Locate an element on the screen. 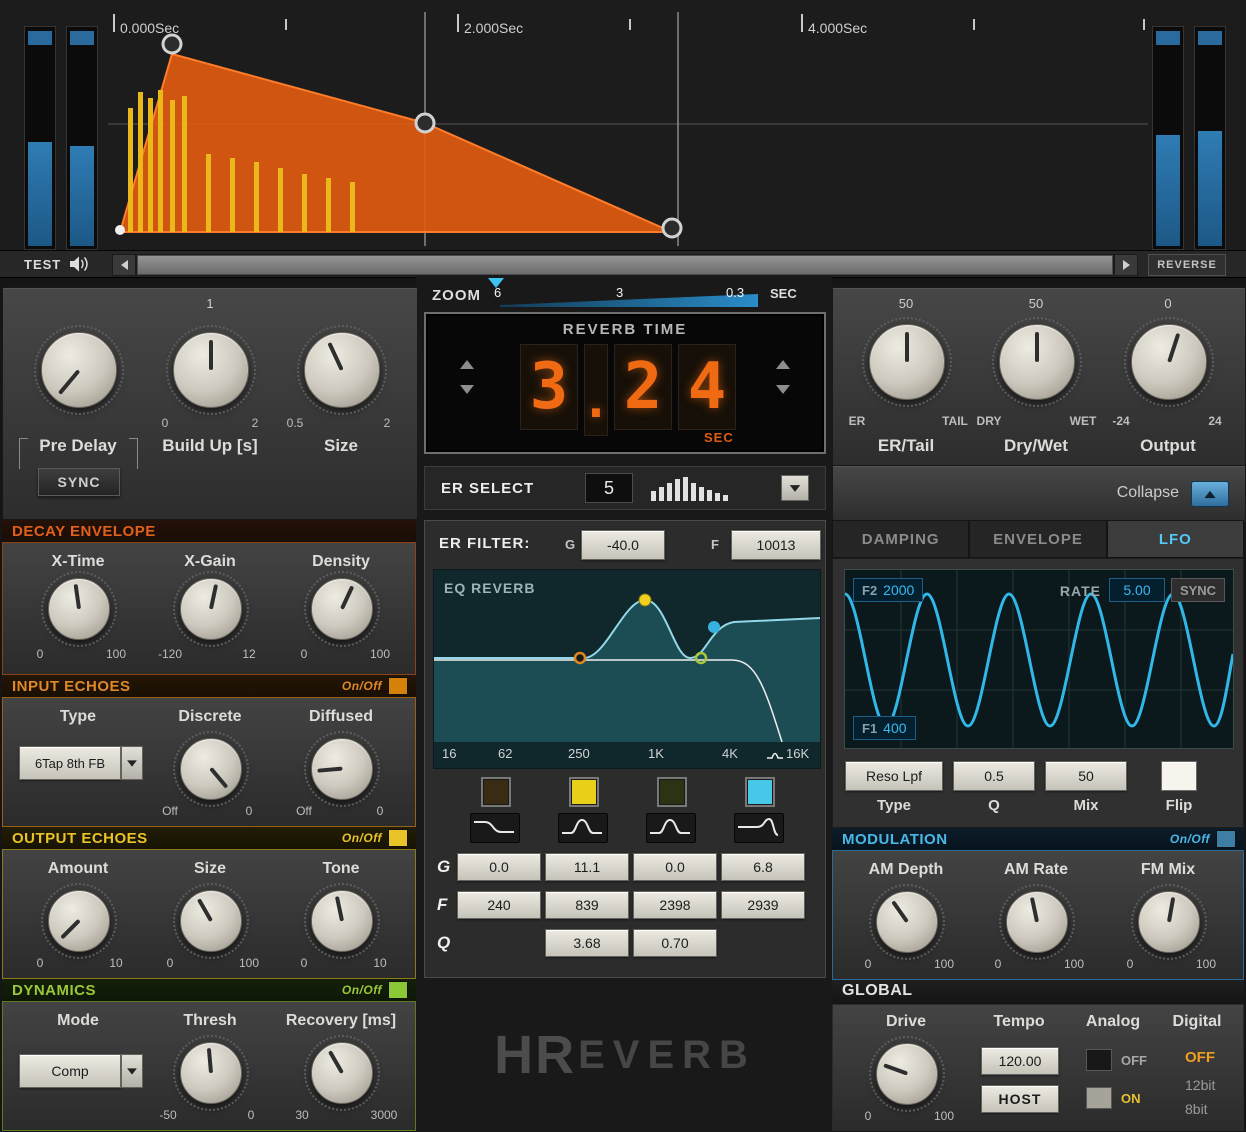 The width and height of the screenshot is (1246, 1132). reverb-time-spinner-left is located at coordinates (467, 377).